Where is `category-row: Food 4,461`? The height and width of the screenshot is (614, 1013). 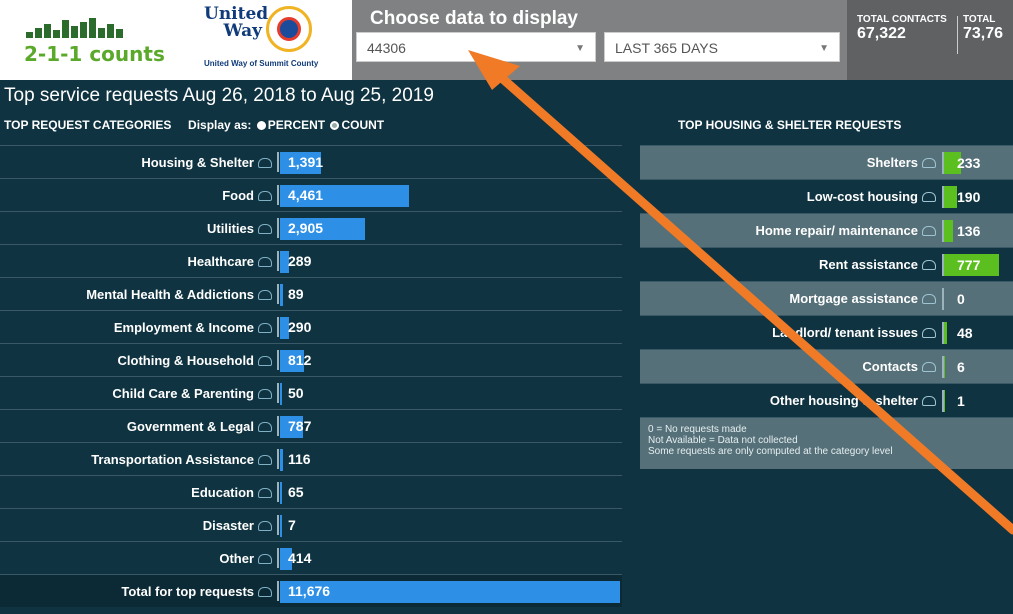 category-row: Food 4,461 is located at coordinates (311, 194).